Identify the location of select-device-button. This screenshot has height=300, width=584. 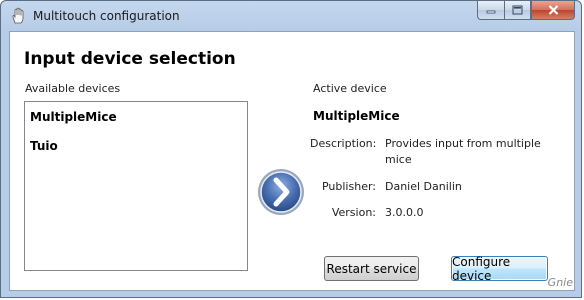
(281, 192).